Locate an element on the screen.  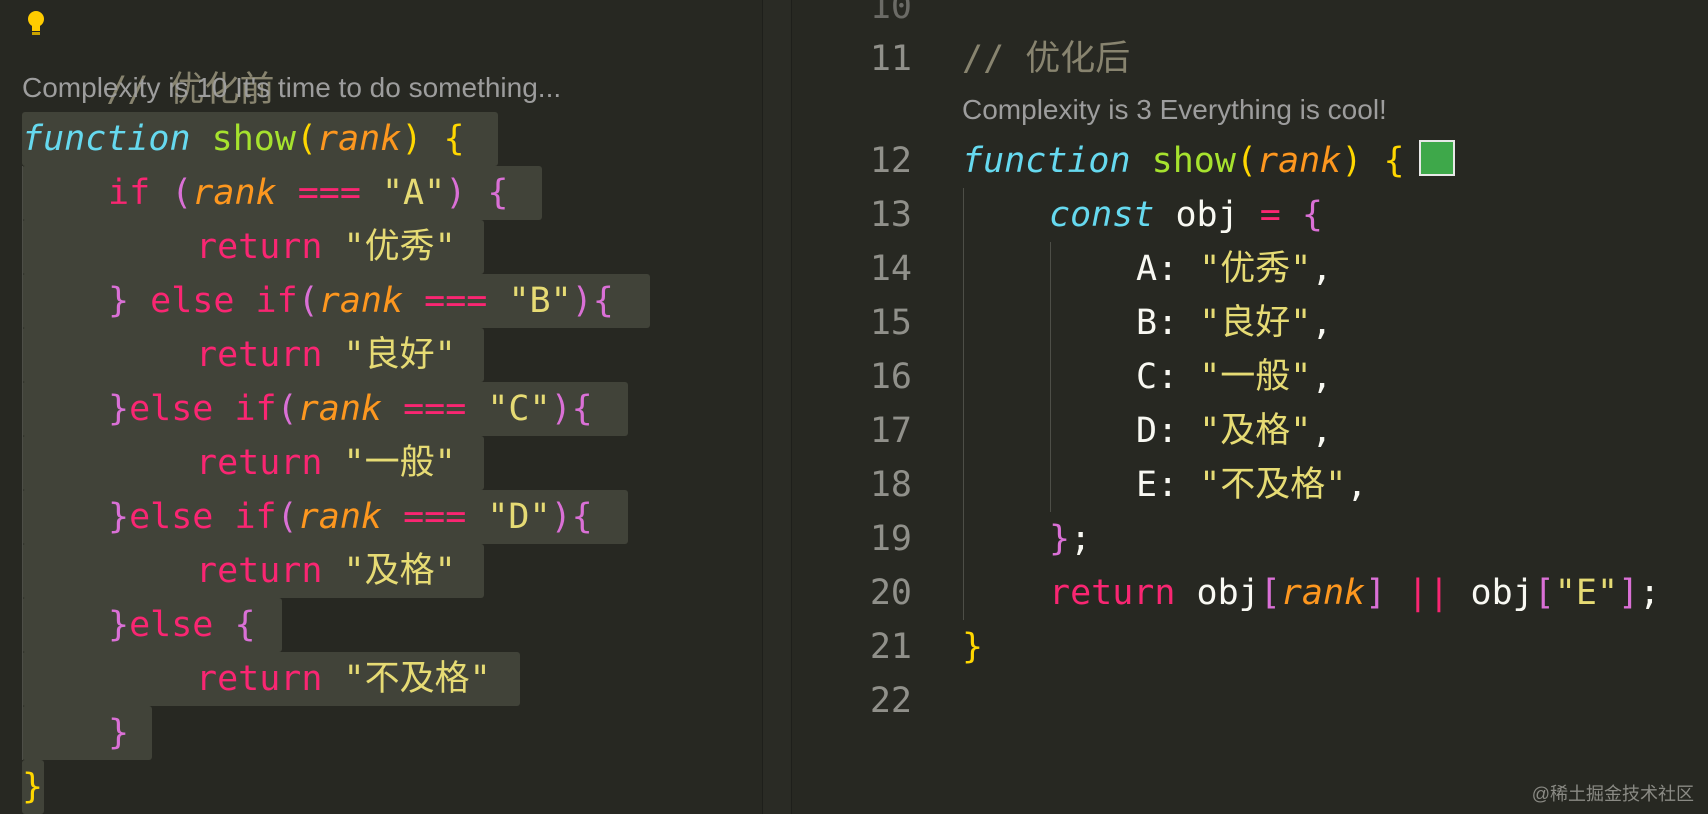
complexity-codelens: Complexity is 3 Everything is cool! is located at coordinates (1174, 110).